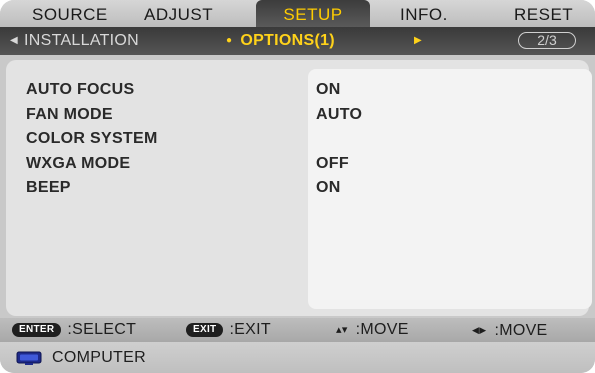  I want to click on left-right-arrows-icon: ◀▶, so click(479, 330).